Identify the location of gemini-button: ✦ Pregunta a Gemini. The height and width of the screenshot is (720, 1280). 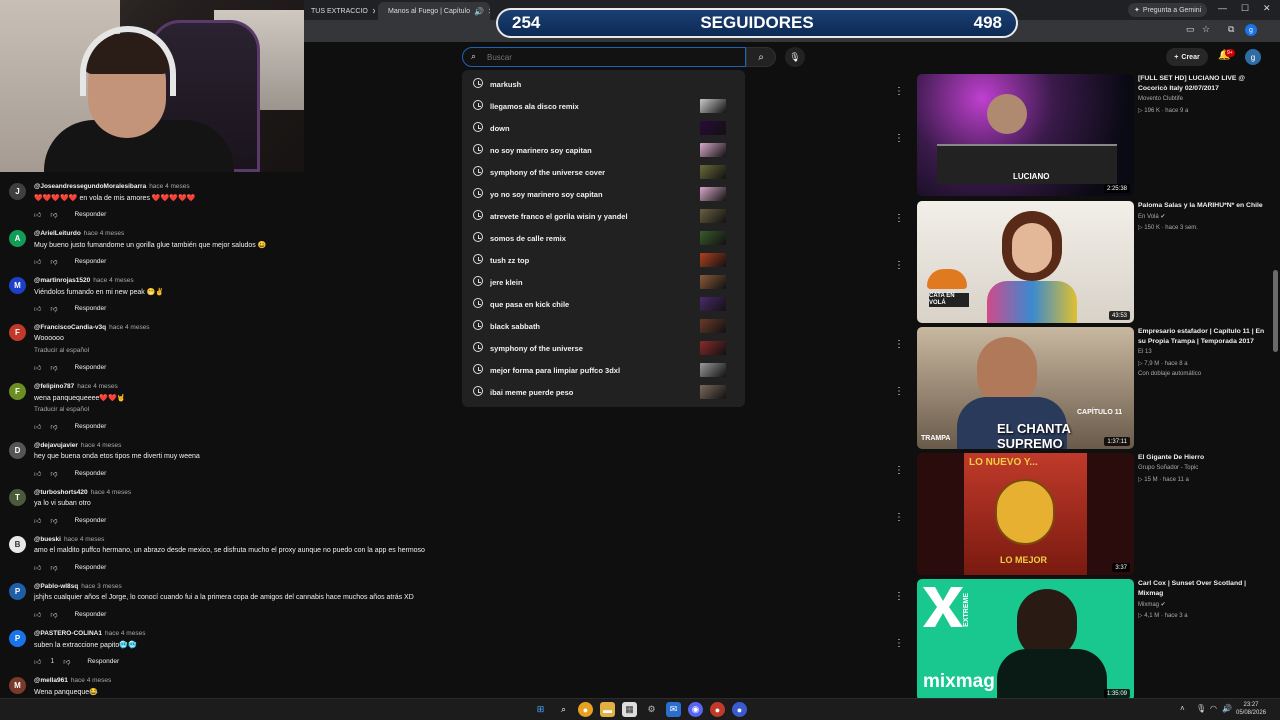
(1168, 10).